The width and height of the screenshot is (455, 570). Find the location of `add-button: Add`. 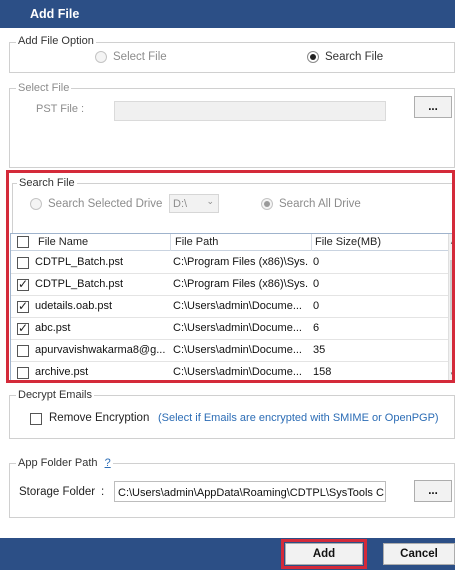

add-button: Add is located at coordinates (324, 554).